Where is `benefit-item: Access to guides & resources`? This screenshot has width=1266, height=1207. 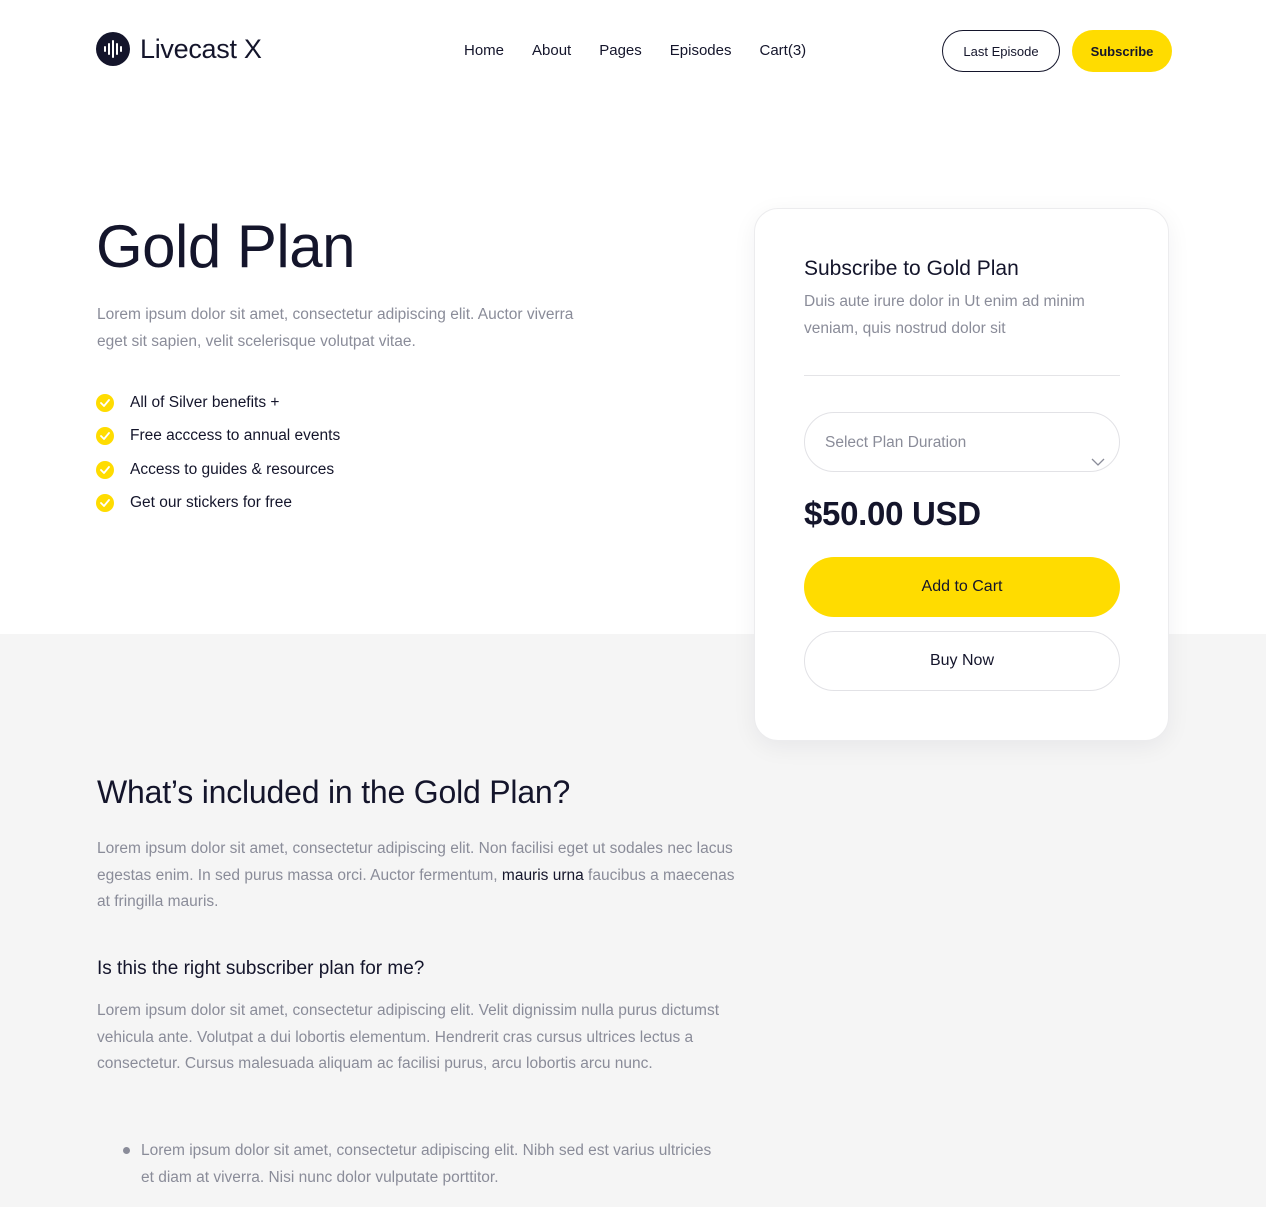
benefit-item: Access to guides & resources is located at coordinates (218, 470).